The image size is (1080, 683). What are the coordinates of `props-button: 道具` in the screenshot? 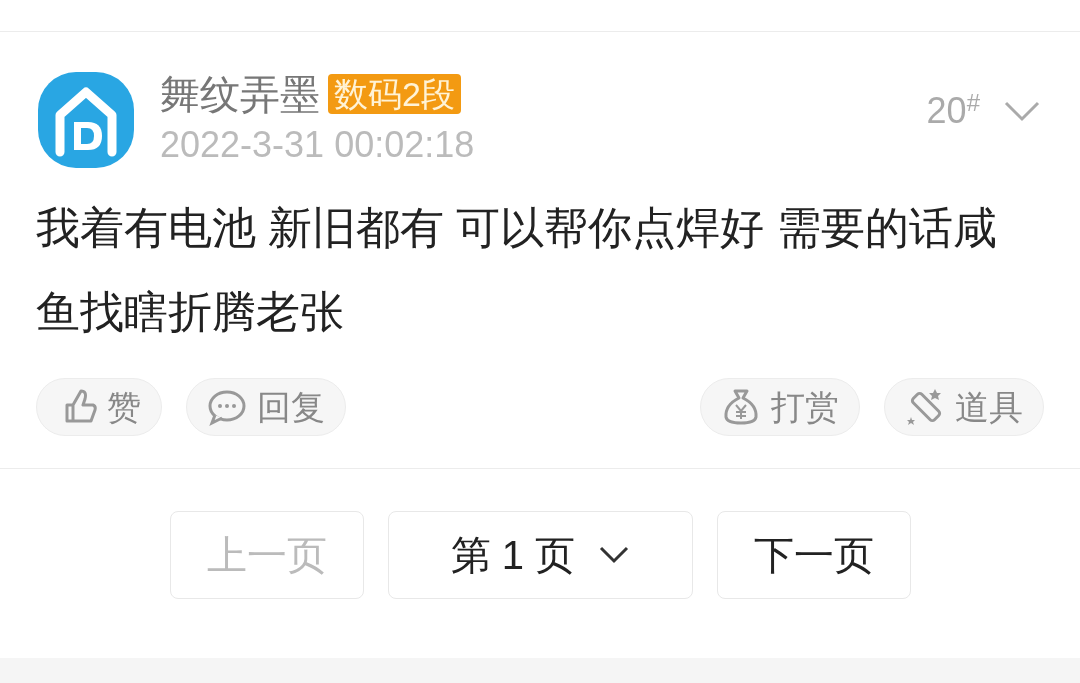 It's located at (964, 407).